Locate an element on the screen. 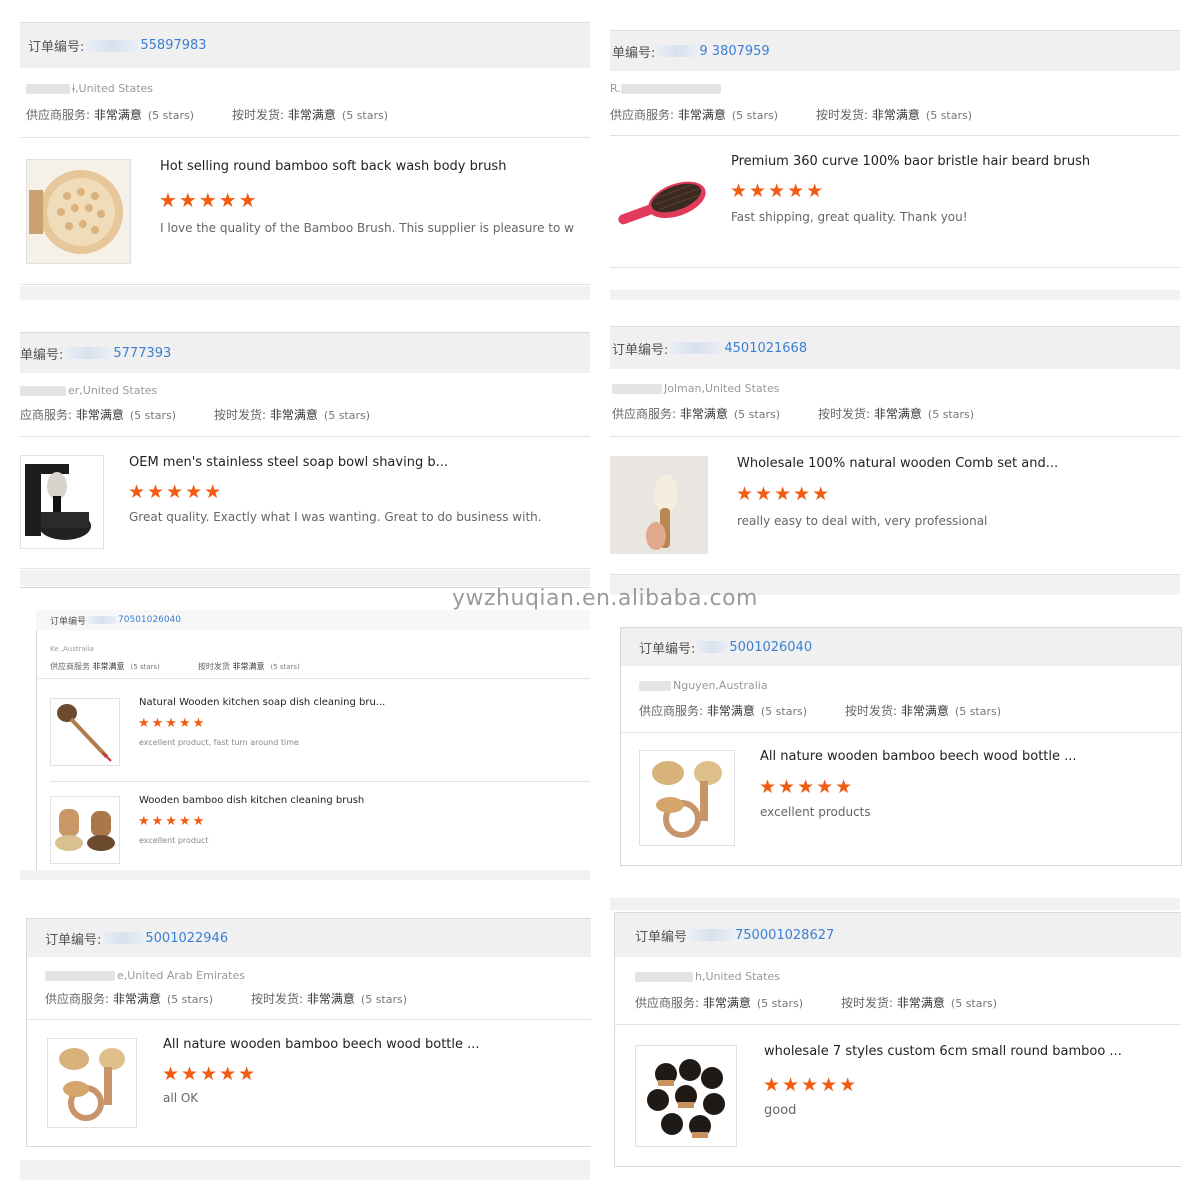  review-text: all OK is located at coordinates (181, 1098).